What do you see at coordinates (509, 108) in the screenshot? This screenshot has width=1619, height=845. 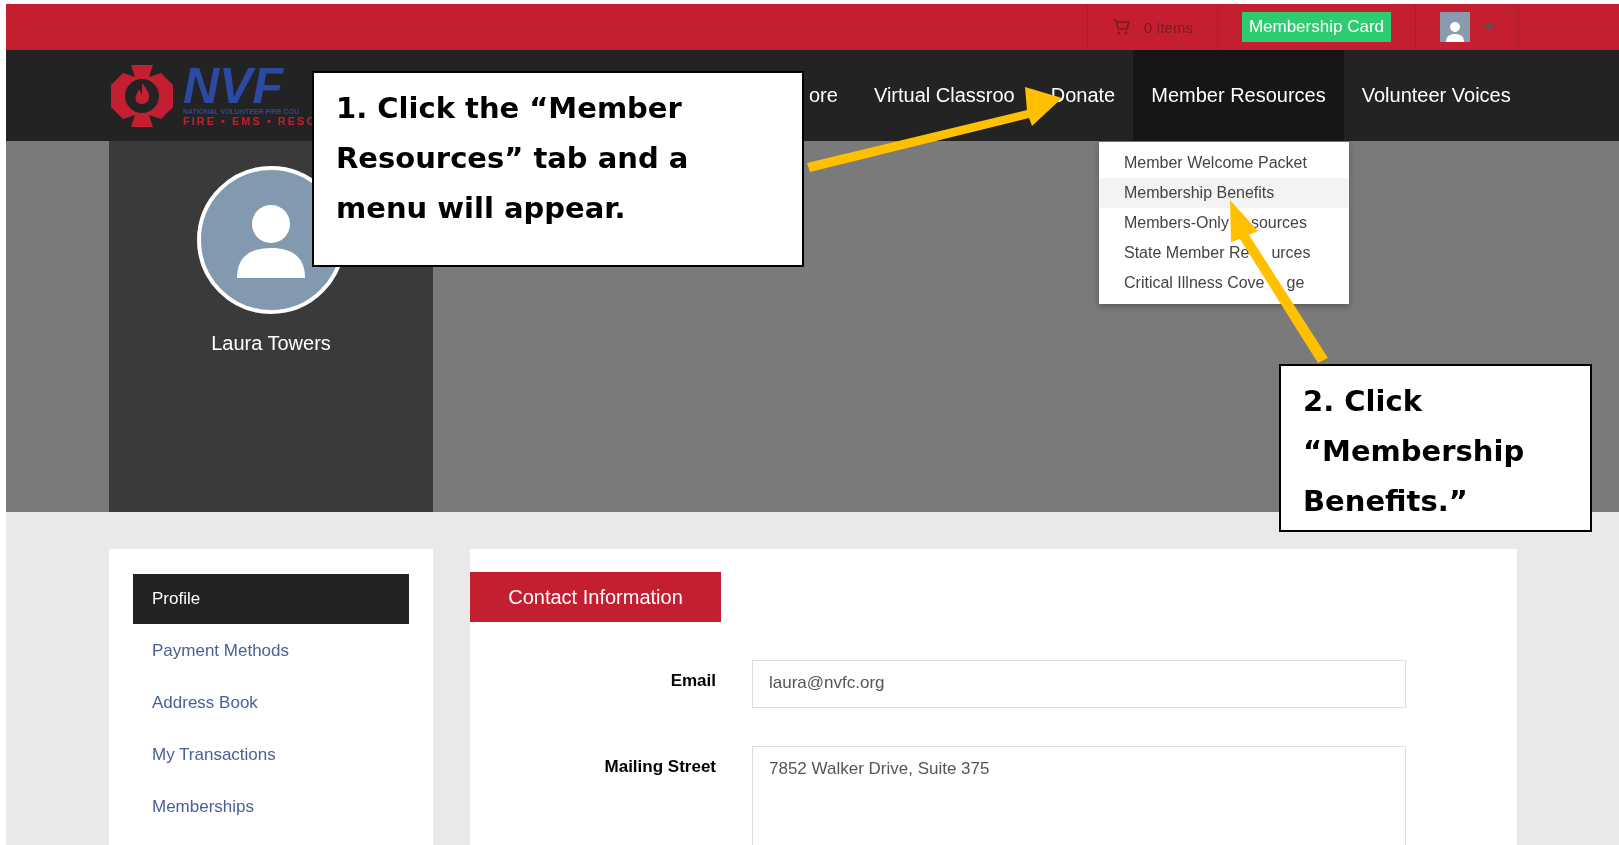 I see `callout-text: 1. Click the “Member` at bounding box center [509, 108].